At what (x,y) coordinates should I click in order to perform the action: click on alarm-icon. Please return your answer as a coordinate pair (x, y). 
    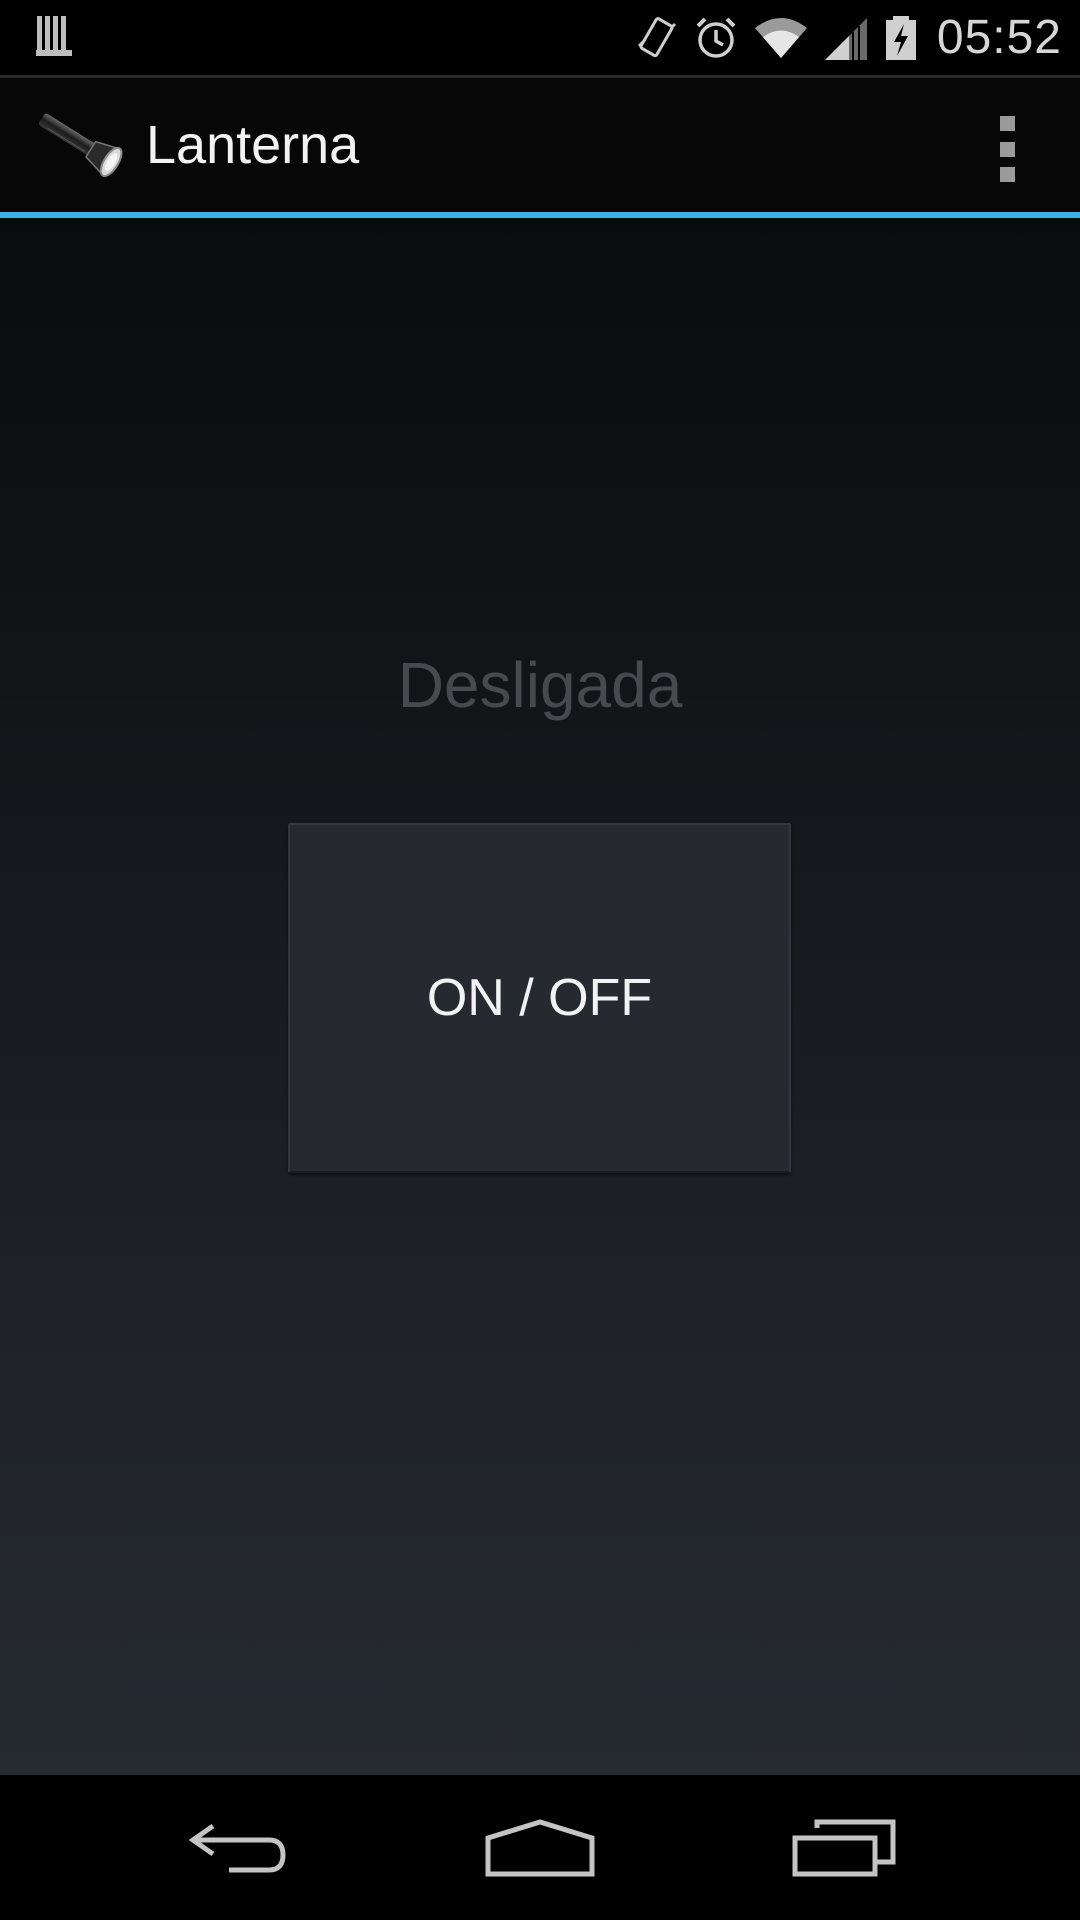
    Looking at the image, I should click on (716, 37).